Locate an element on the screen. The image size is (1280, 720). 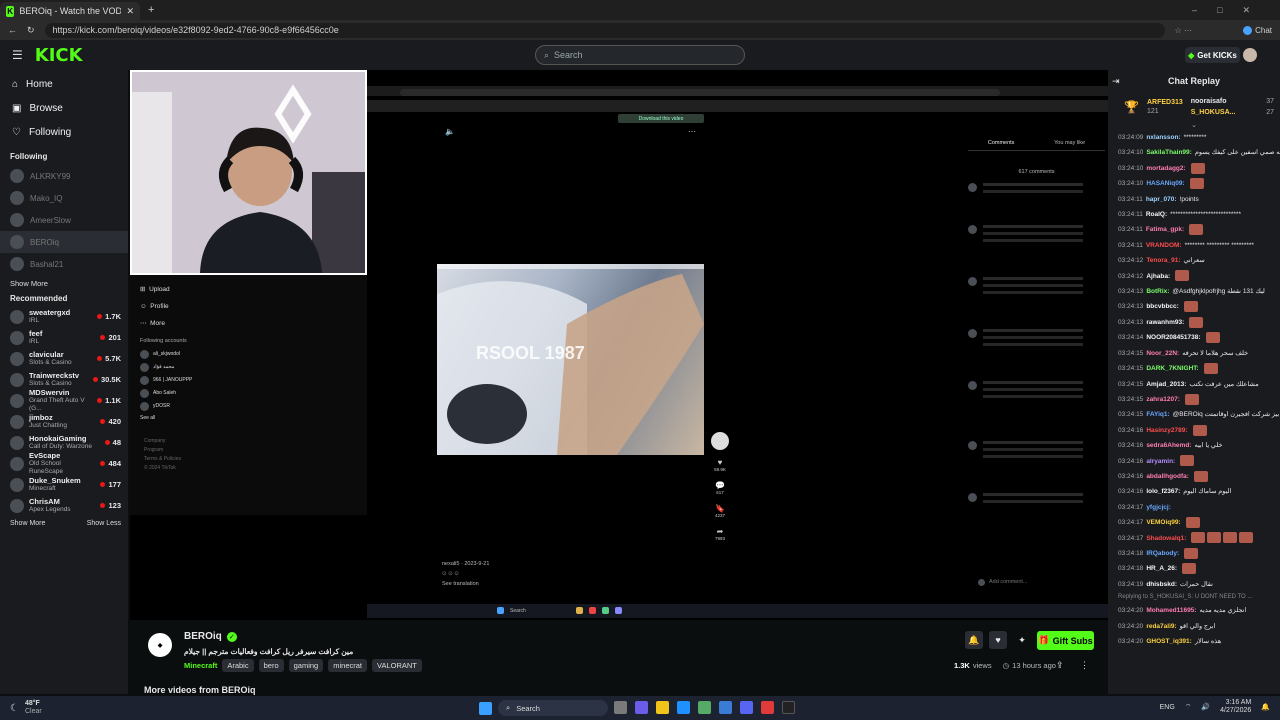
extensions-icons: ☆ ⋯ is located at coordinates (1183, 30).